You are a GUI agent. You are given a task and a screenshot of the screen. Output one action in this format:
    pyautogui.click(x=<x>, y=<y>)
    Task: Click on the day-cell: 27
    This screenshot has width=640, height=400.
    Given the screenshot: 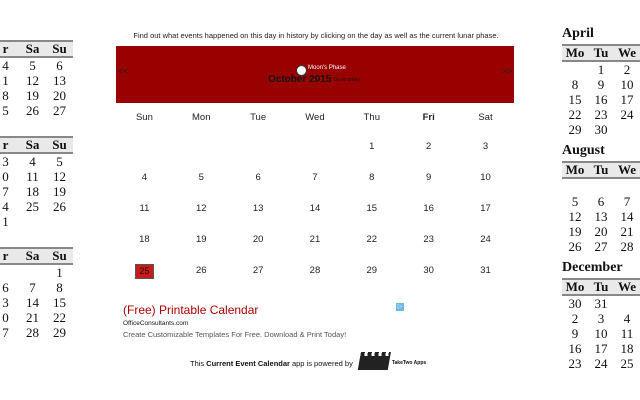 What is the action you would take?
    pyautogui.click(x=258, y=271)
    